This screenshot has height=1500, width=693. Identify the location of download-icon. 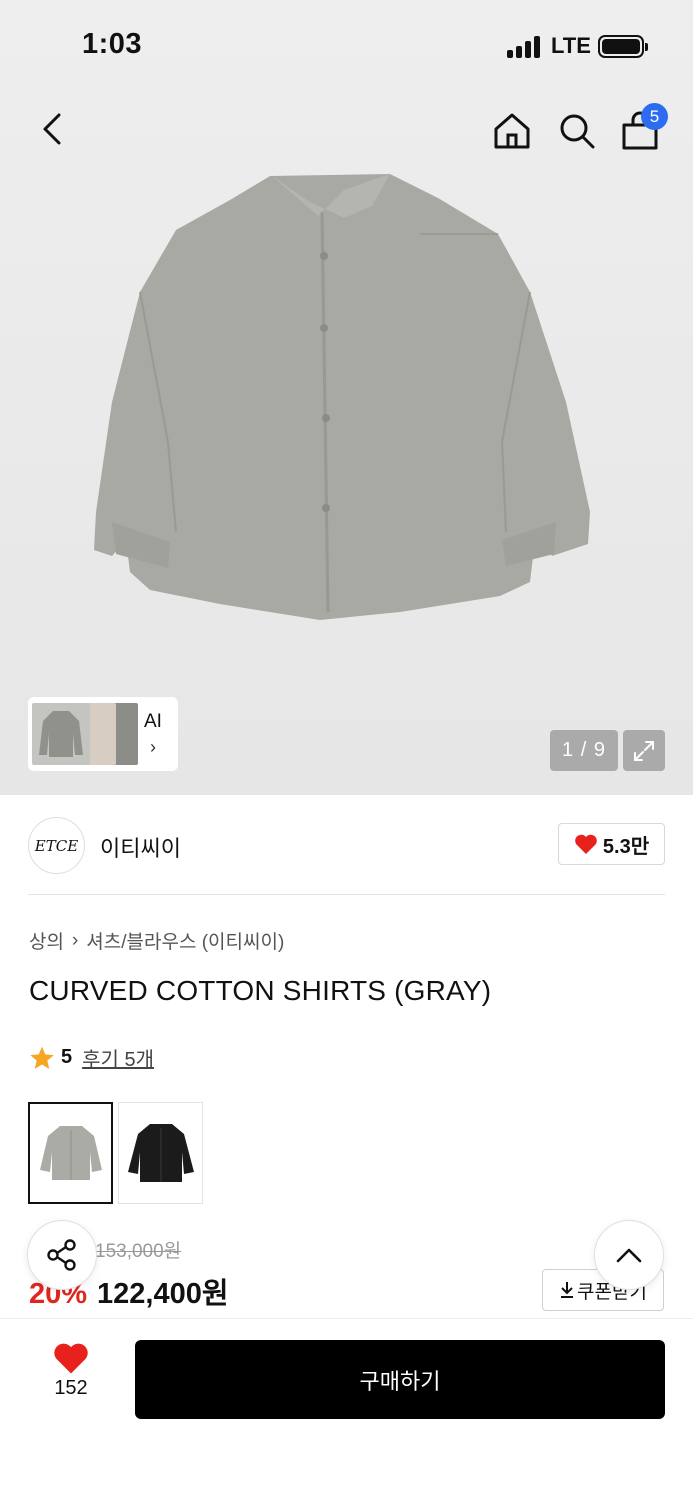
(567, 1290).